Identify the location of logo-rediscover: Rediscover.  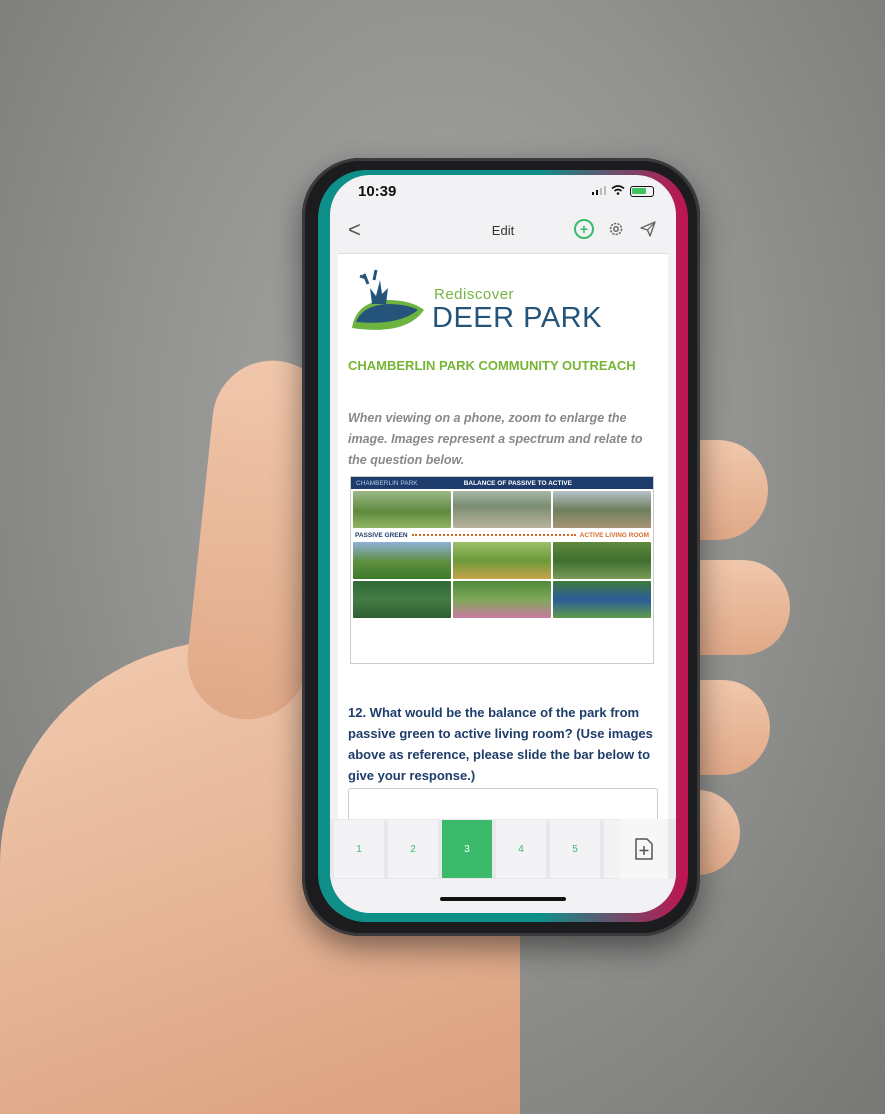
(474, 294).